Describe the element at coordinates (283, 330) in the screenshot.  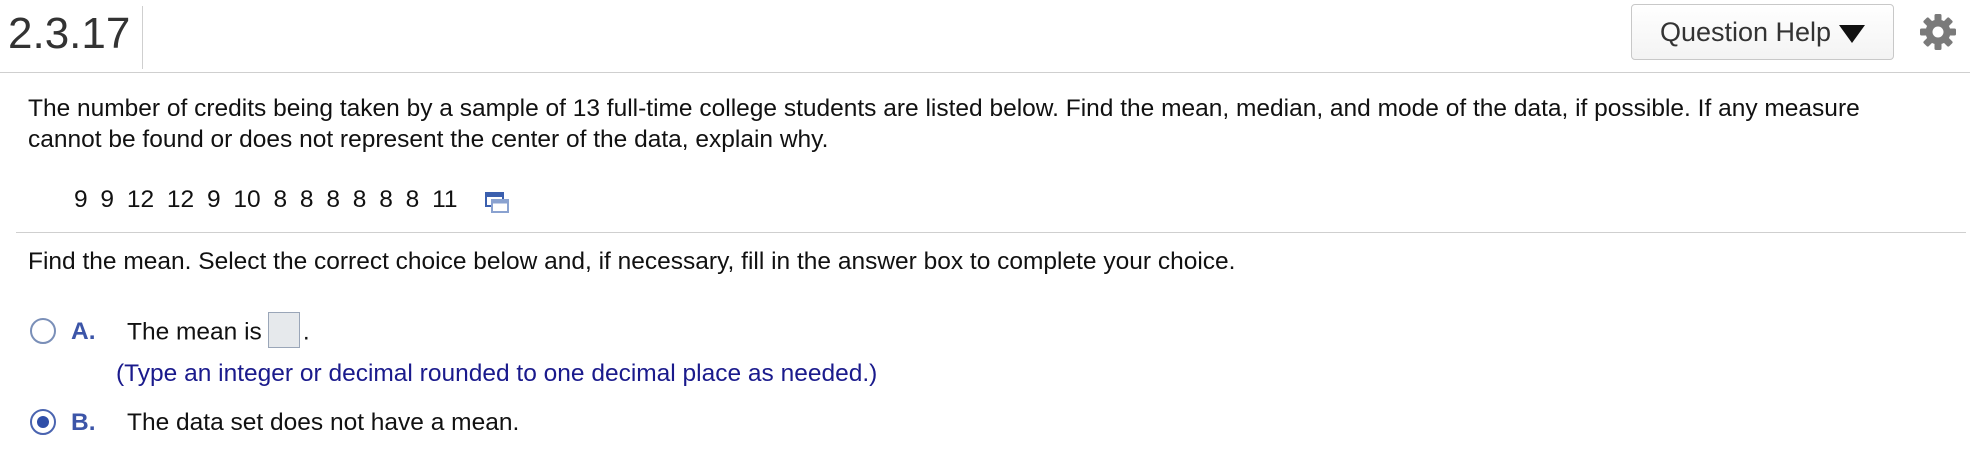
I see `mean-answer-box` at that location.